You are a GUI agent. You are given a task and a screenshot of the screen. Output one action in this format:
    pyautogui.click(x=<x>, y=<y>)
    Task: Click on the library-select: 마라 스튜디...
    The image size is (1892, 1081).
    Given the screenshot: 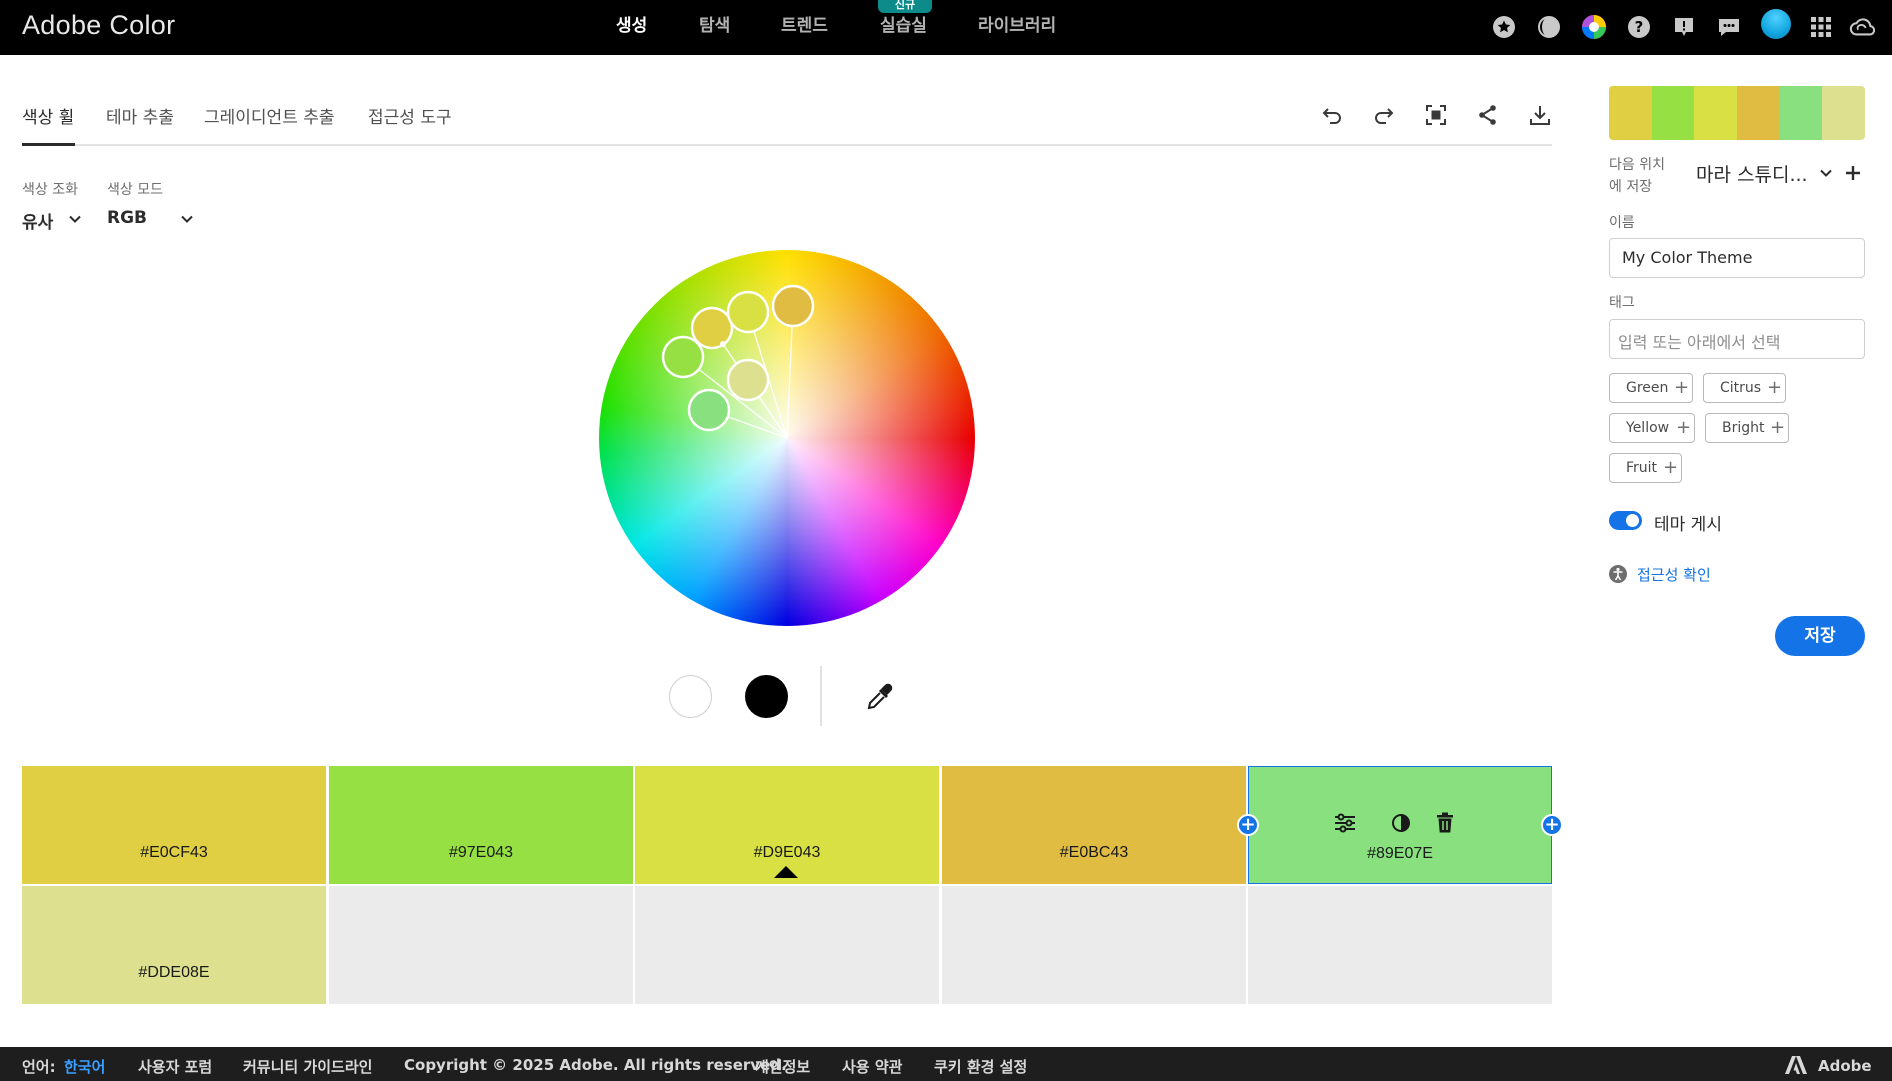 What is the action you would take?
    pyautogui.click(x=1752, y=173)
    